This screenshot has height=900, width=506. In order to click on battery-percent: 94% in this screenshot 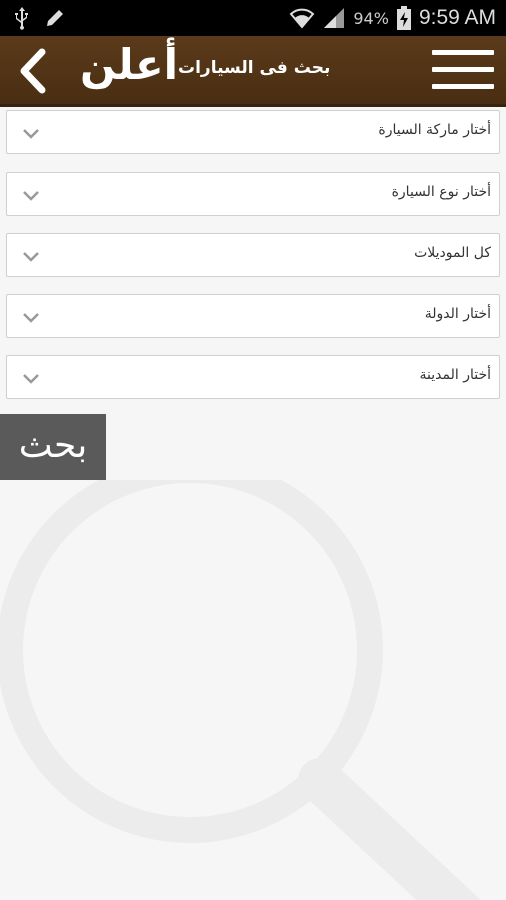, I will do `click(371, 18)`.